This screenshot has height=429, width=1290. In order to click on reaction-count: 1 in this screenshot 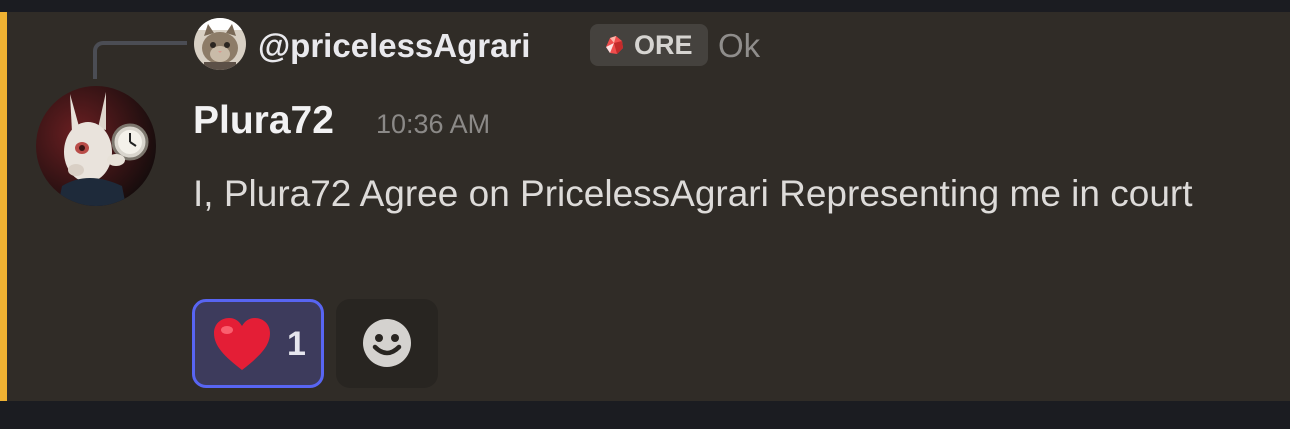, I will do `click(296, 344)`.